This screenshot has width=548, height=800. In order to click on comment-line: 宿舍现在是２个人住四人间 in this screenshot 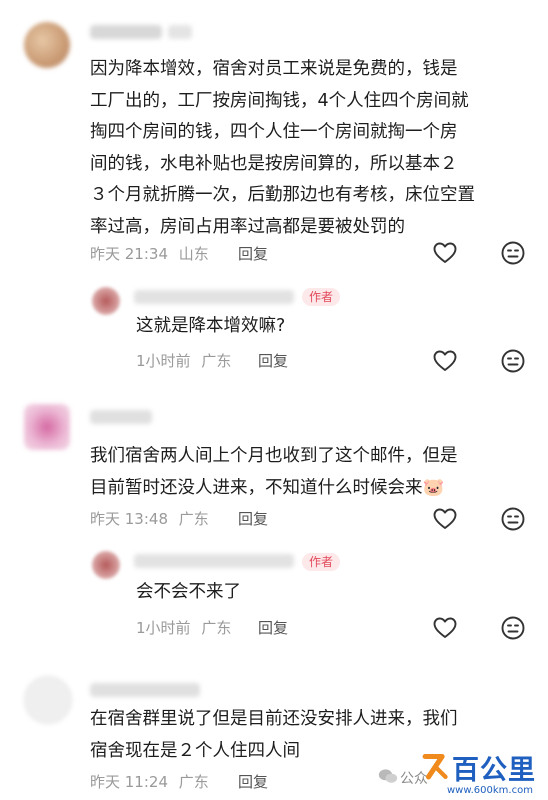, I will do `click(195, 750)`.